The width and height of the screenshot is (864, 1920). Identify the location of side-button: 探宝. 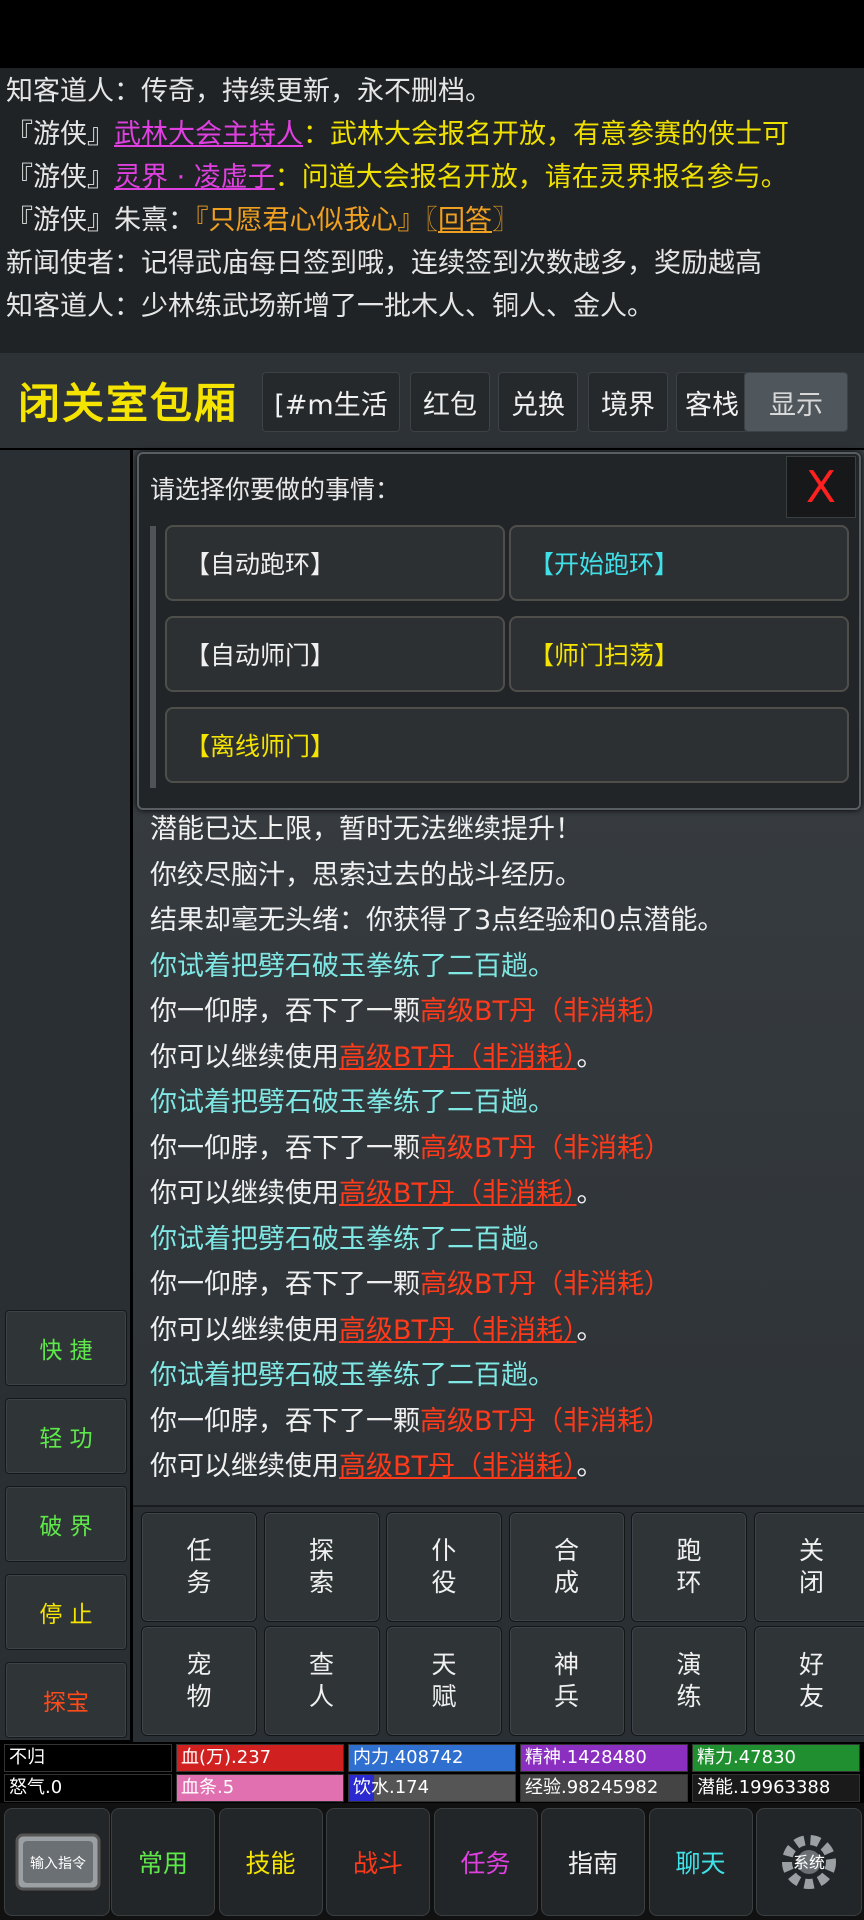
(66, 1700).